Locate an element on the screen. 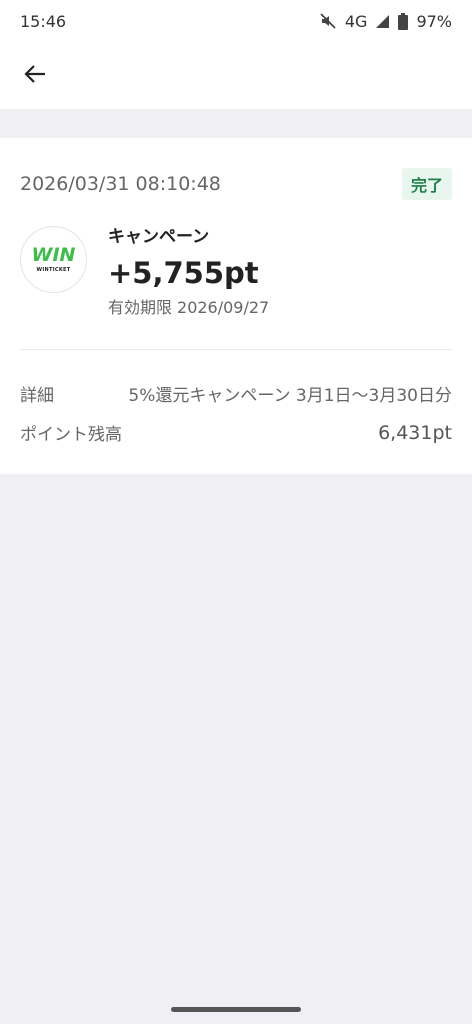 Image resolution: width=472 pixels, height=1024 pixels. campaign-info: キャンペーン +5,755pt 有効期限 2026/09/27 is located at coordinates (188, 272).